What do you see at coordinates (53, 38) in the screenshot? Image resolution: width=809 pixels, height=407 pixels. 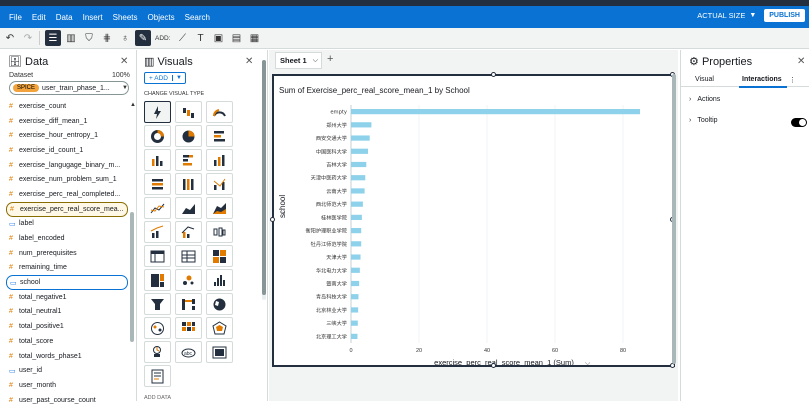 I see `database-icon: ☰` at bounding box center [53, 38].